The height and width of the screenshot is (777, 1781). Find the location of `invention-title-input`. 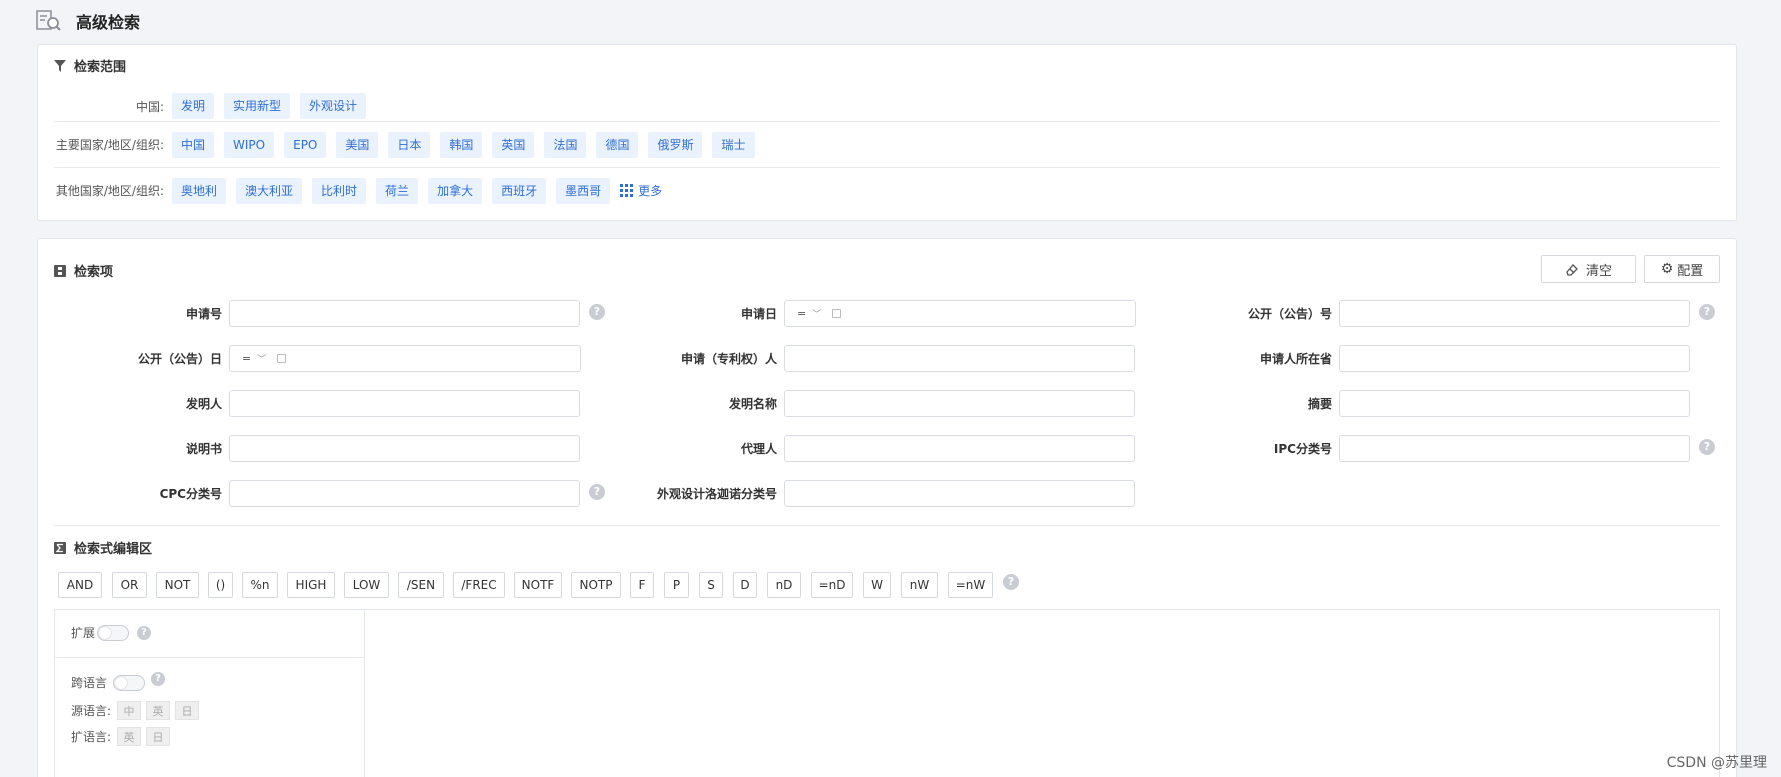

invention-title-input is located at coordinates (959, 403).